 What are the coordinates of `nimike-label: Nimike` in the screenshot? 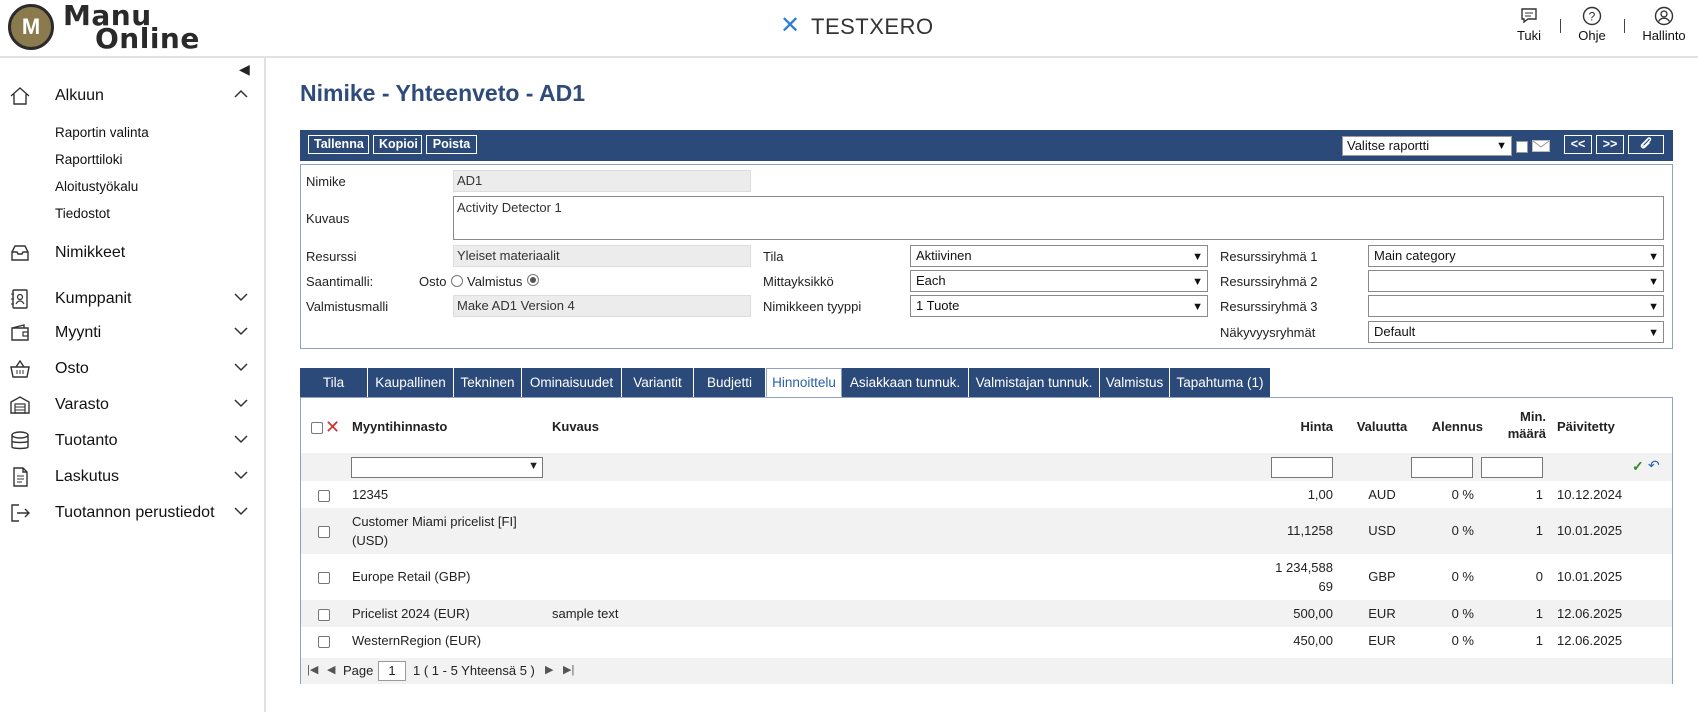 It's located at (326, 181).